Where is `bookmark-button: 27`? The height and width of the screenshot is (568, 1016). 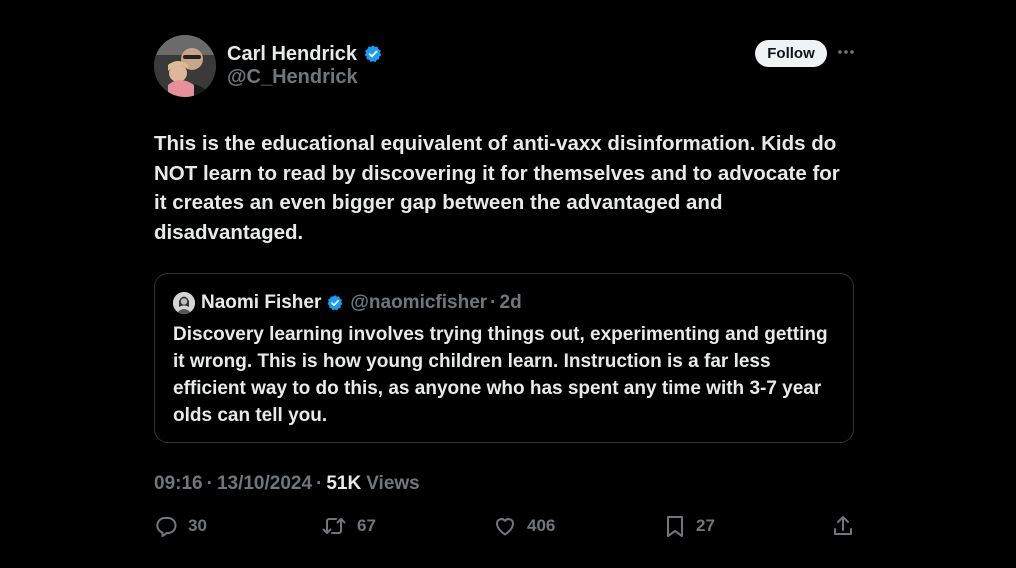 bookmark-button: 27 is located at coordinates (689, 526).